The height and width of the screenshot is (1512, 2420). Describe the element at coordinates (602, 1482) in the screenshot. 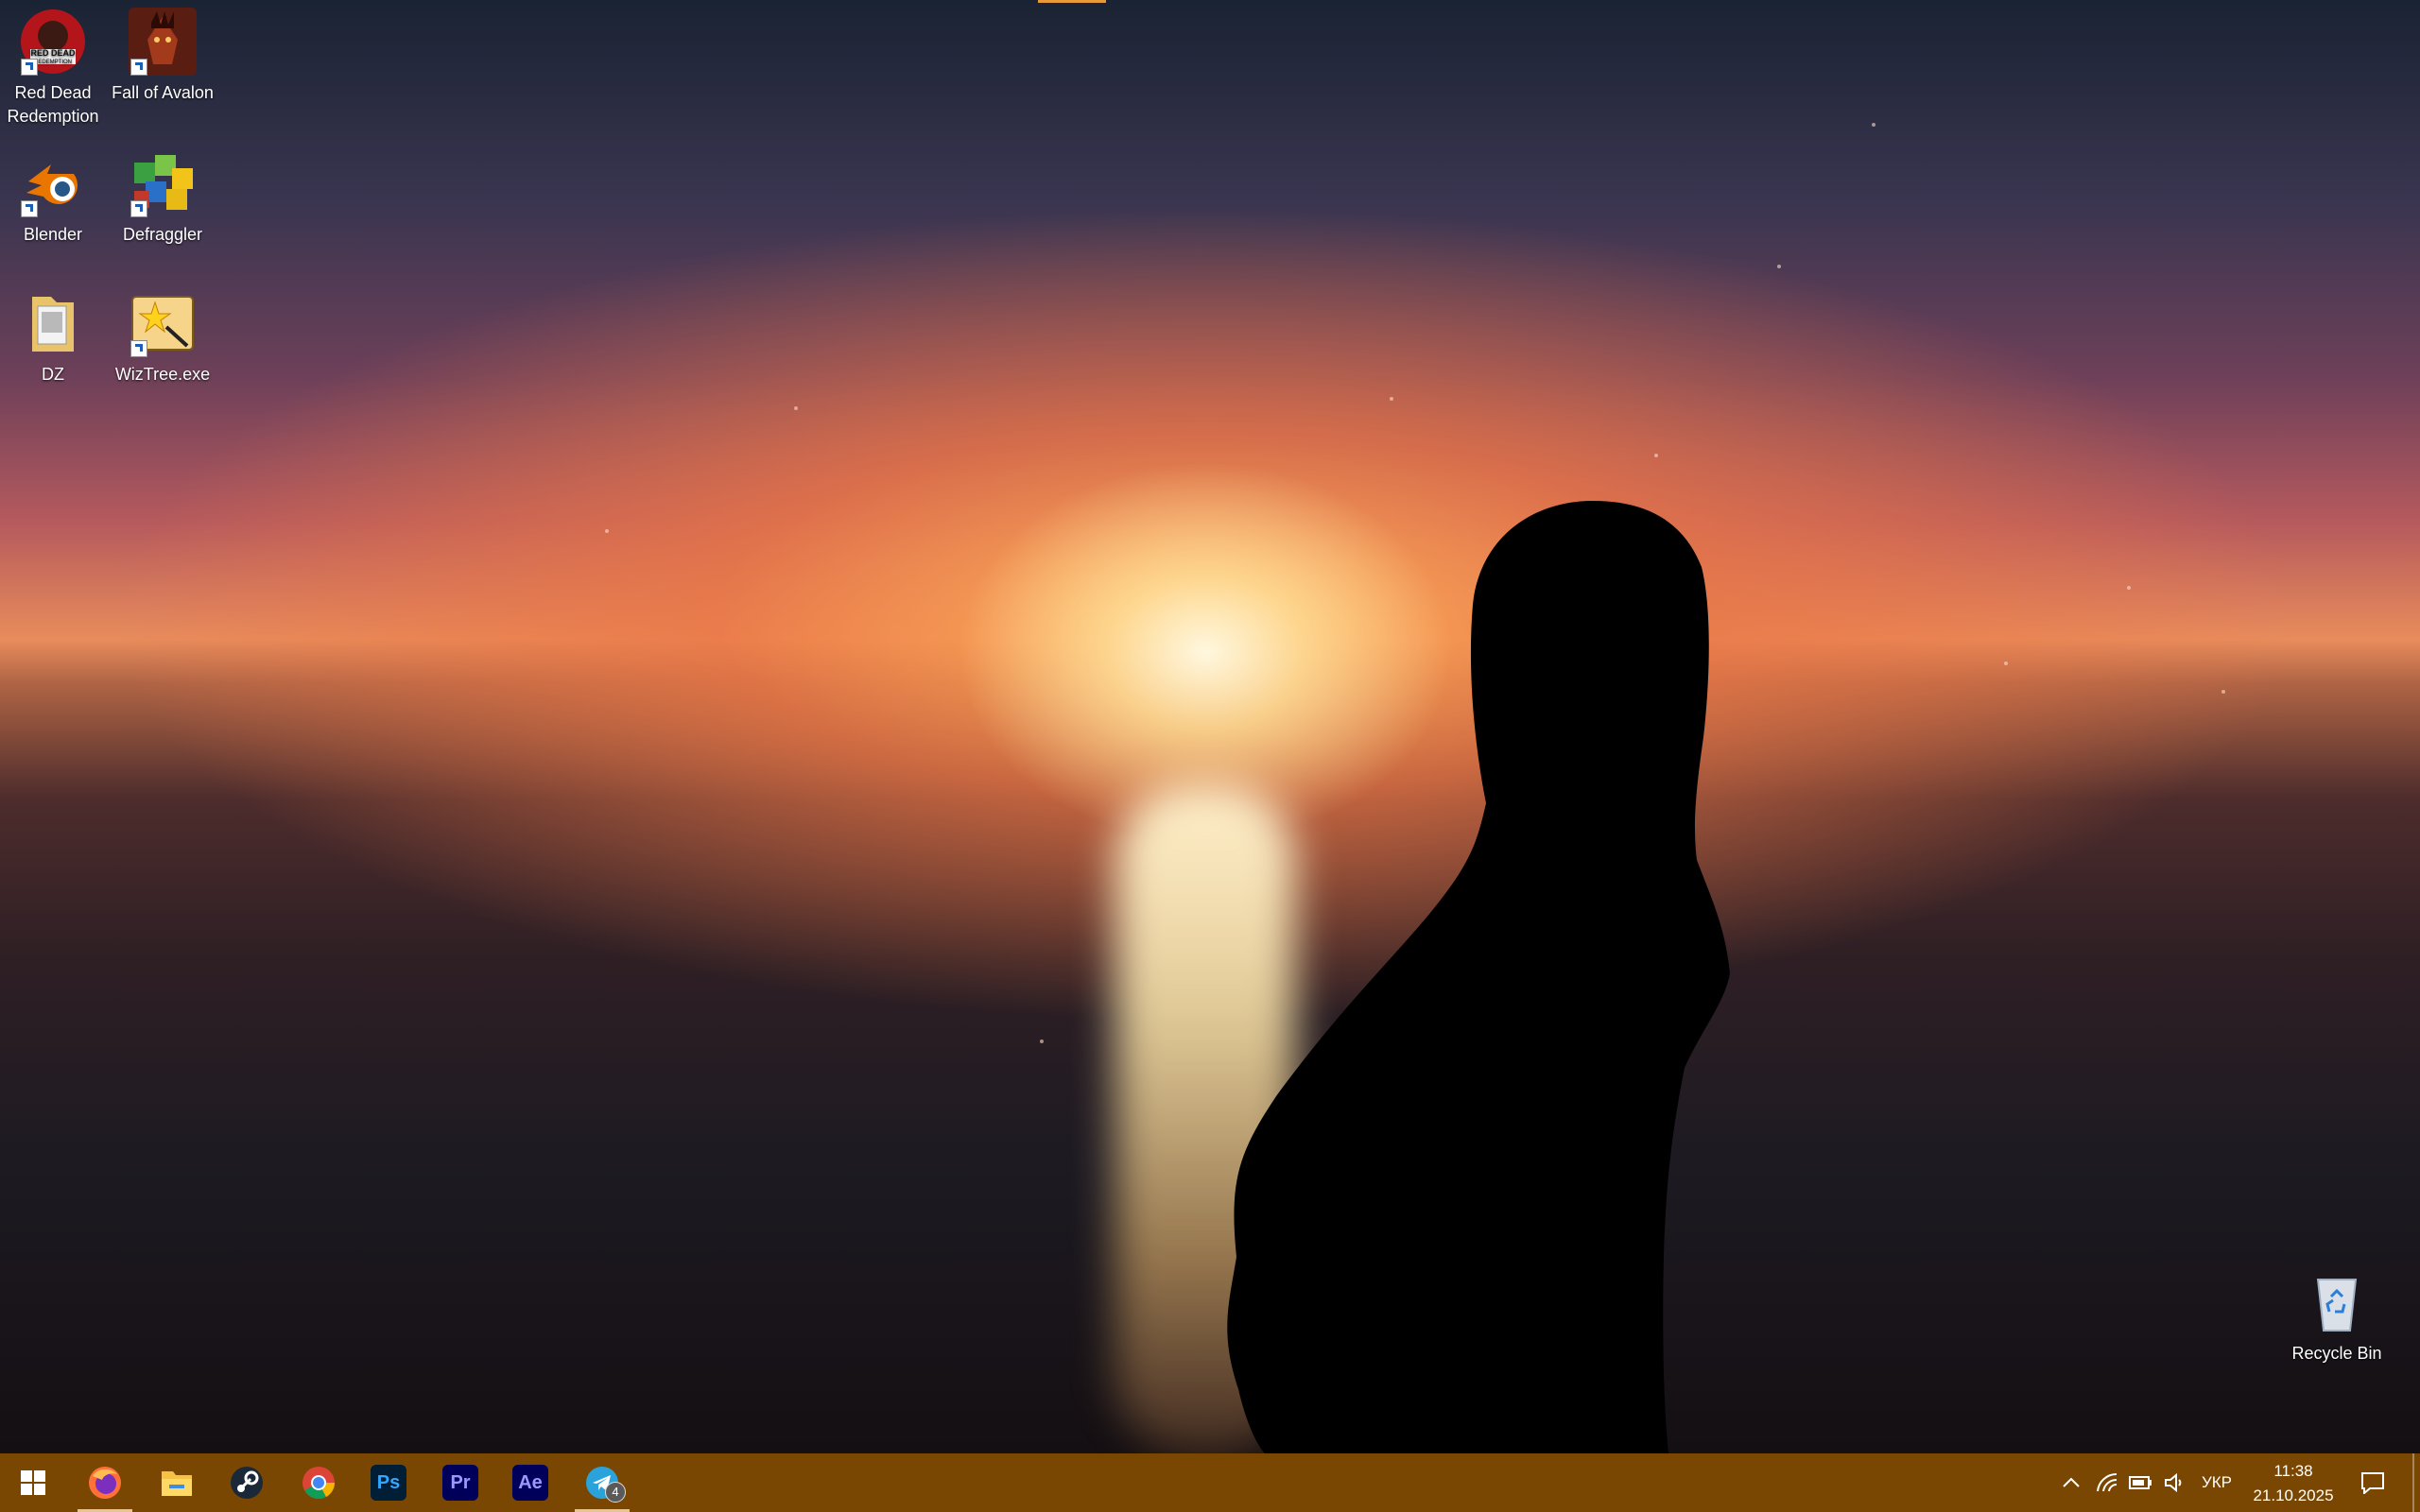

I see `taskbar-telegram: 4` at that location.